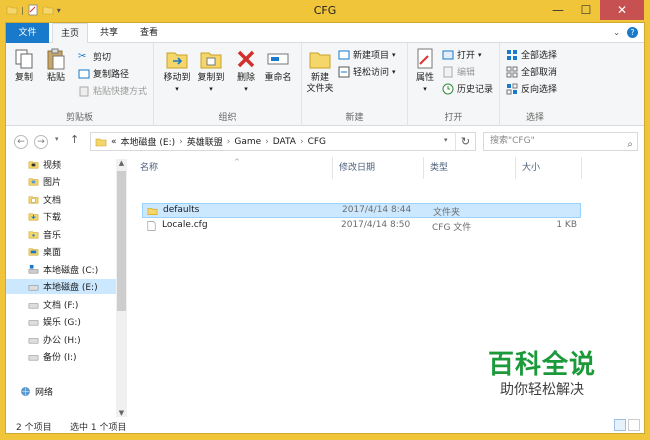 This screenshot has width=650, height=440. I want to click on paste-shortcut-icon, so click(84, 91).